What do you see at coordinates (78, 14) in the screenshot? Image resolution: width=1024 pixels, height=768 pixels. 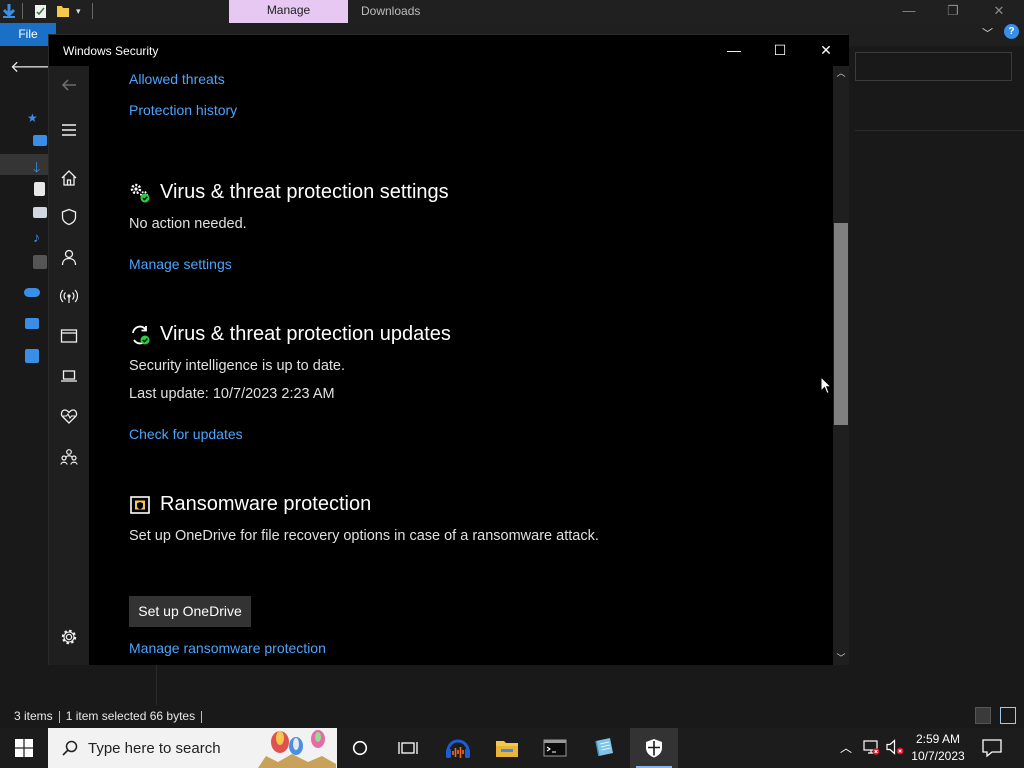 I see `customize-qa-icon: ▾` at bounding box center [78, 14].